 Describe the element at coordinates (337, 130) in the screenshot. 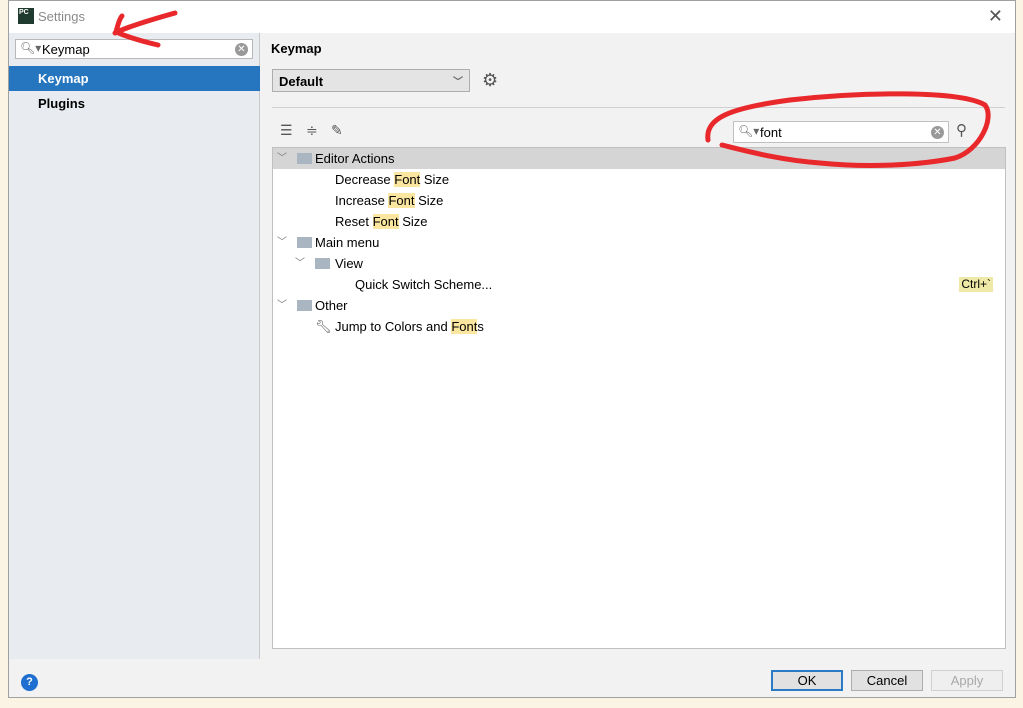

I see `edit-icon: ✎` at that location.